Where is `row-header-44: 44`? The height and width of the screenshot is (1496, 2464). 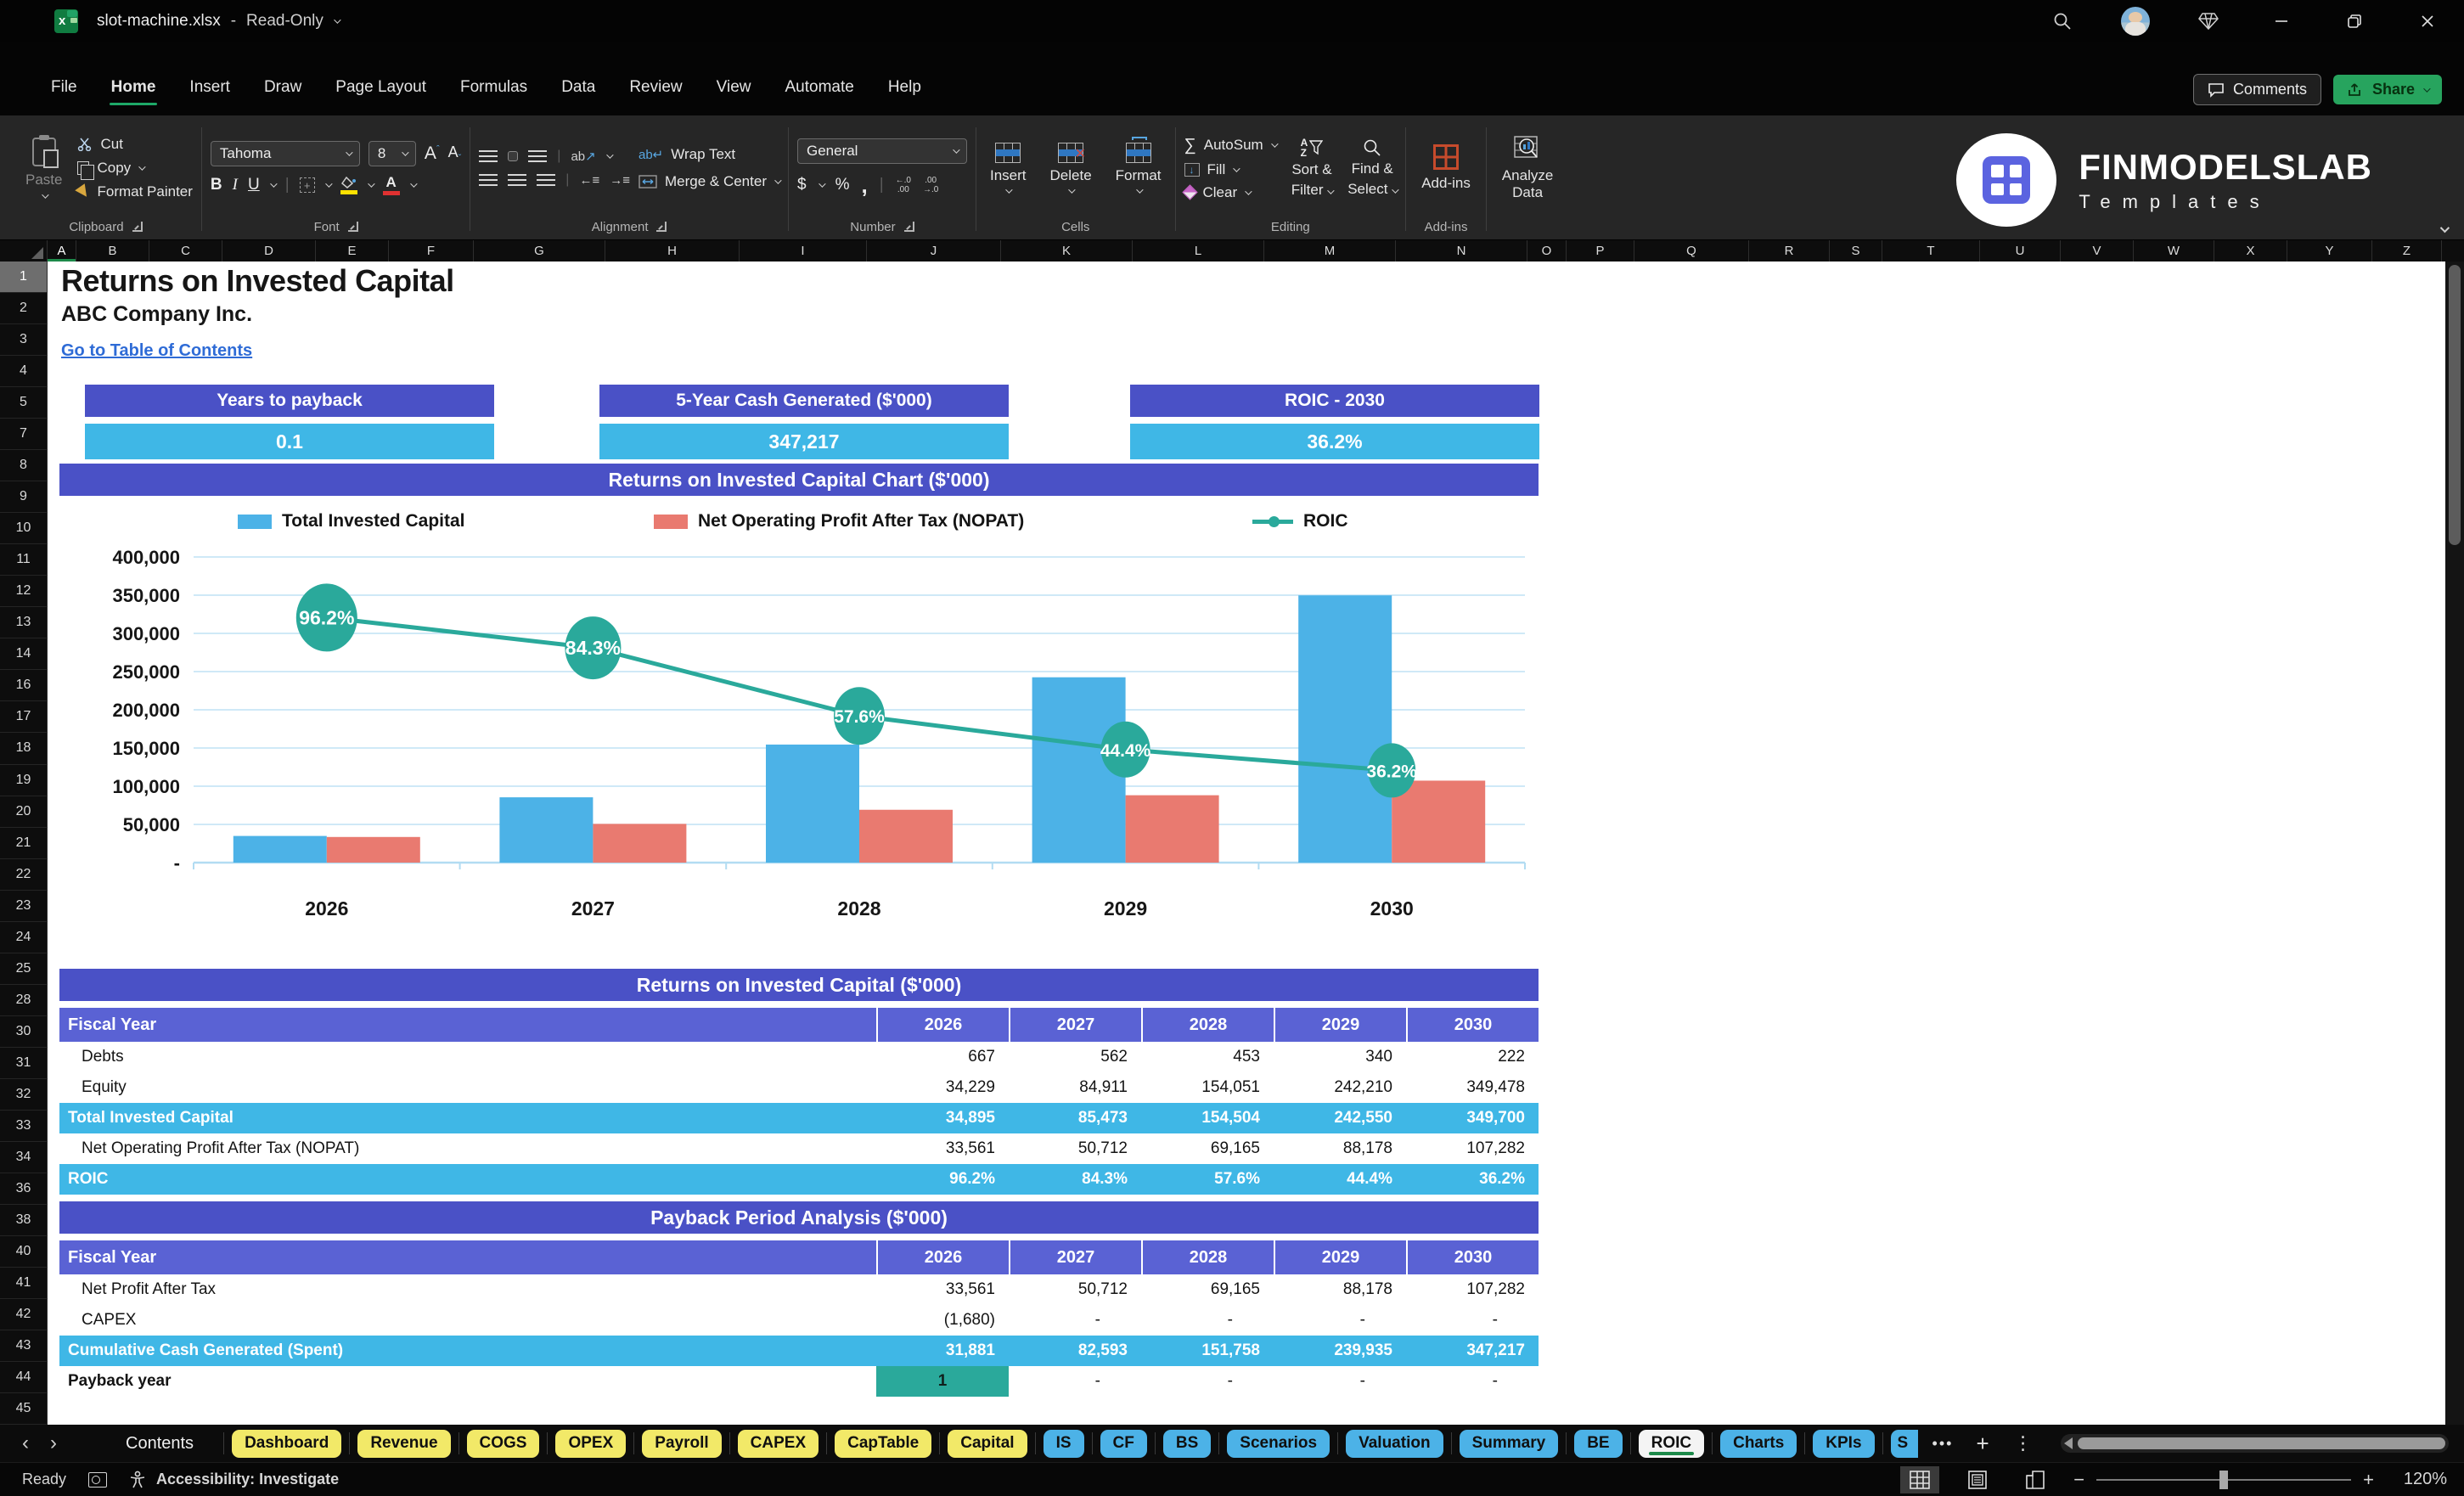 row-header-44: 44 is located at coordinates (24, 1378).